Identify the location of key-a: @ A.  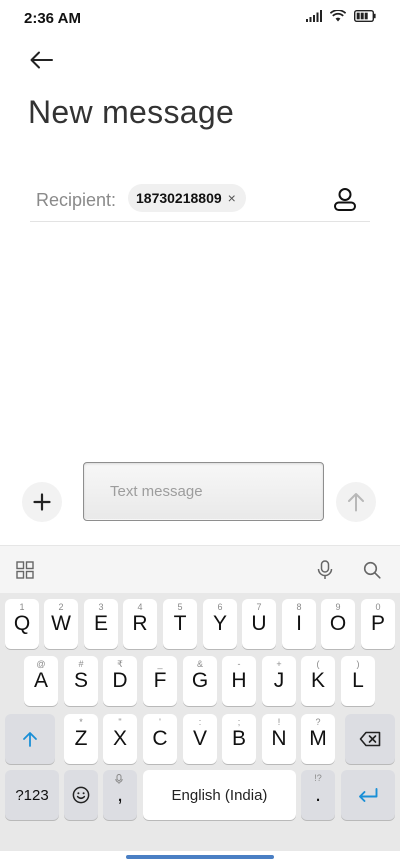
(41, 681).